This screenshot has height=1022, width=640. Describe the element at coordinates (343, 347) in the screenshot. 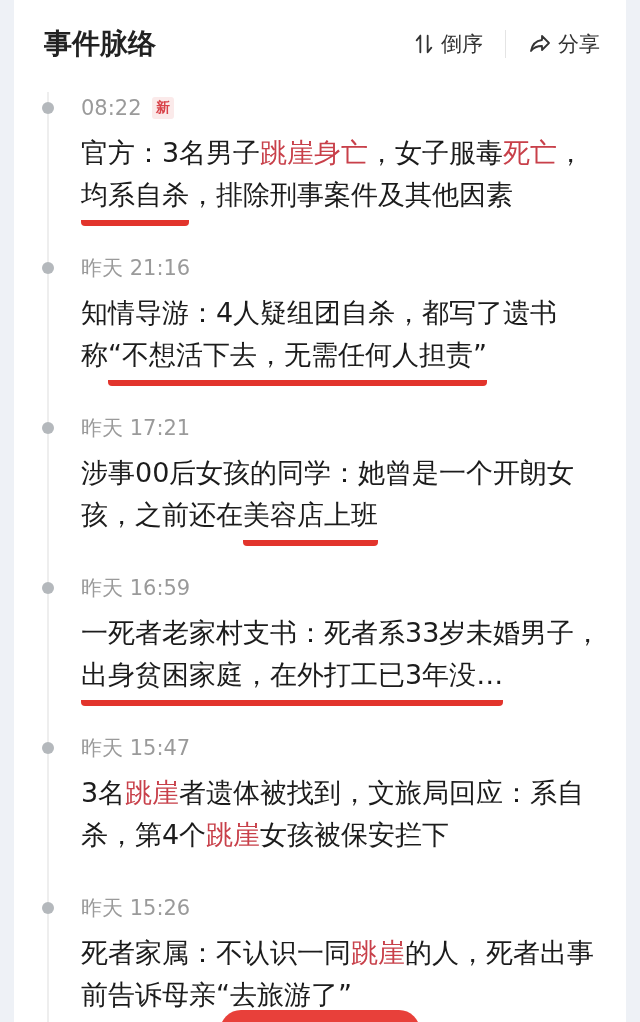

I see `event-headline: 知情导游：4人疑组团自杀，都写了遗书称“不想活下去，无需任何人担责”` at that location.